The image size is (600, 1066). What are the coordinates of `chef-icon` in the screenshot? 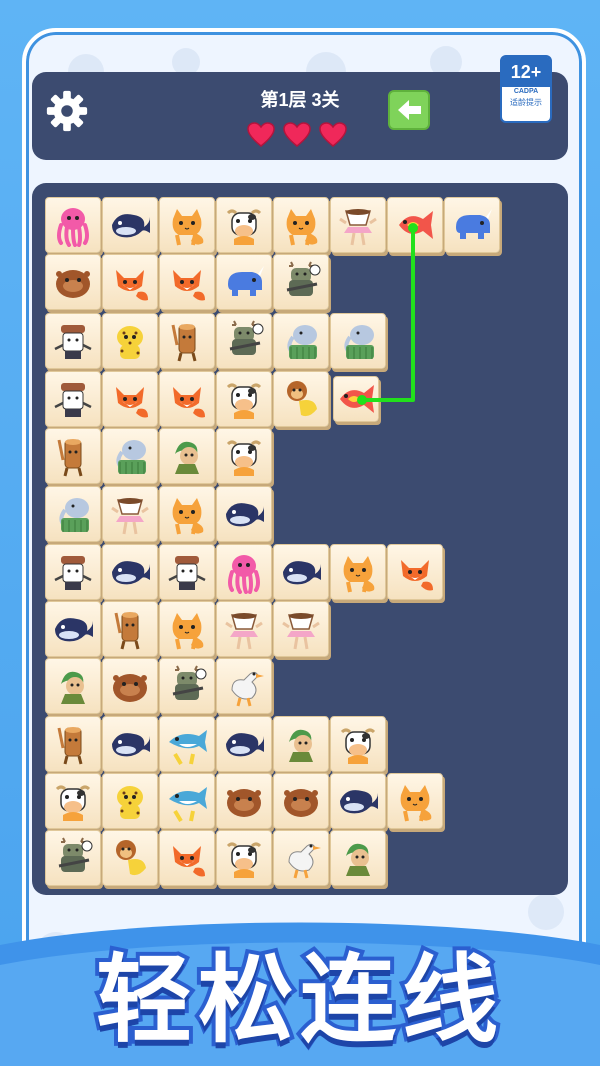 It's located at (73, 400).